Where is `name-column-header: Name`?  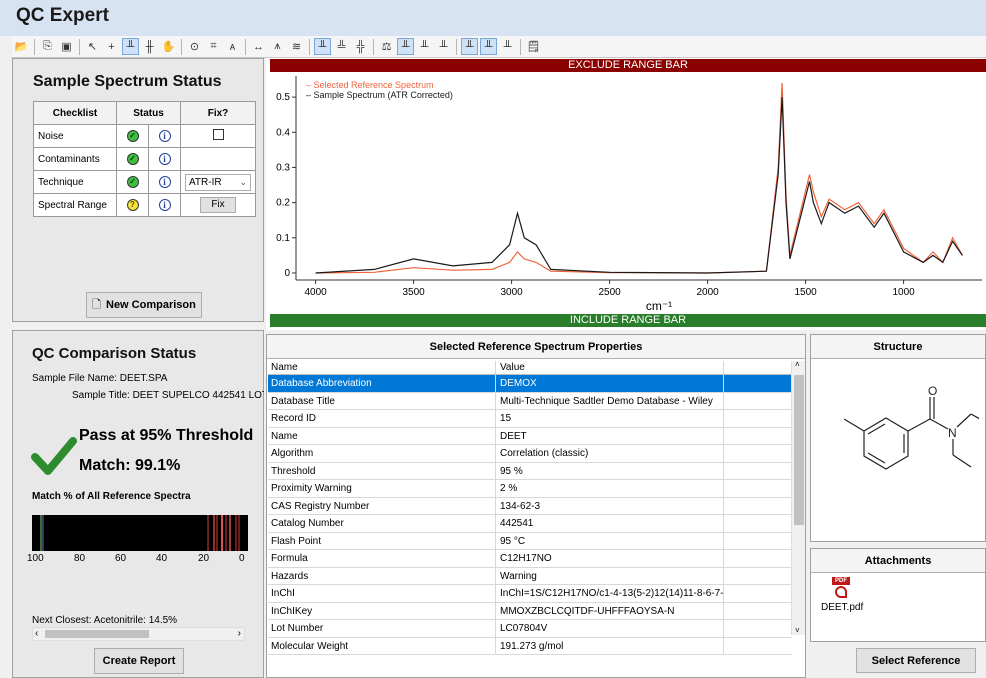 name-column-header: Name is located at coordinates (382, 367).